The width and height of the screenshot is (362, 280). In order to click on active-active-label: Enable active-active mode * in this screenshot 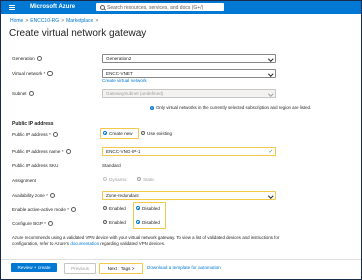, I will do `click(44, 209)`.